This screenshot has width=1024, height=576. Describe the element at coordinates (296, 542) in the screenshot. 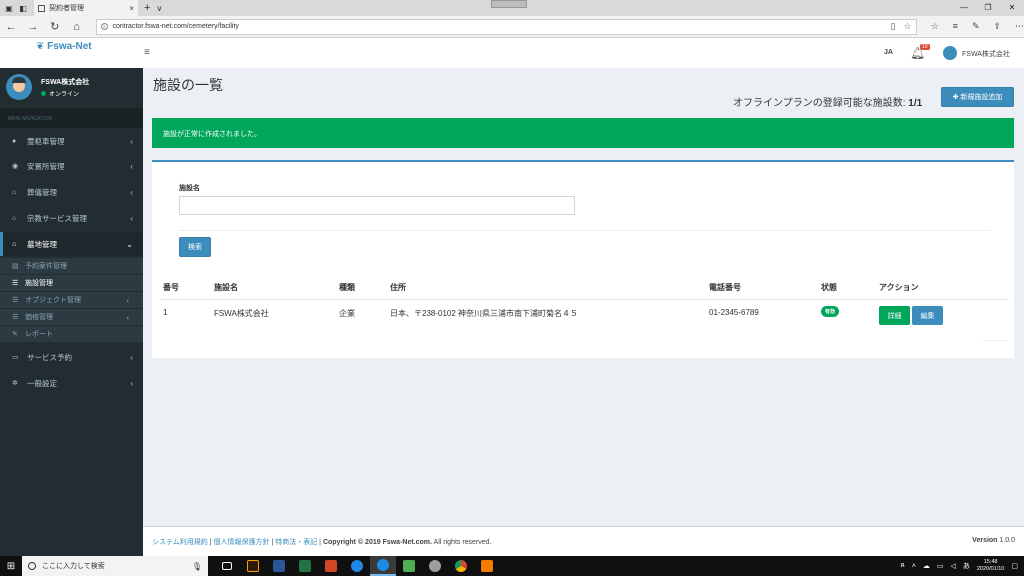

I see `commerce-law-link: 特商法・表記` at that location.